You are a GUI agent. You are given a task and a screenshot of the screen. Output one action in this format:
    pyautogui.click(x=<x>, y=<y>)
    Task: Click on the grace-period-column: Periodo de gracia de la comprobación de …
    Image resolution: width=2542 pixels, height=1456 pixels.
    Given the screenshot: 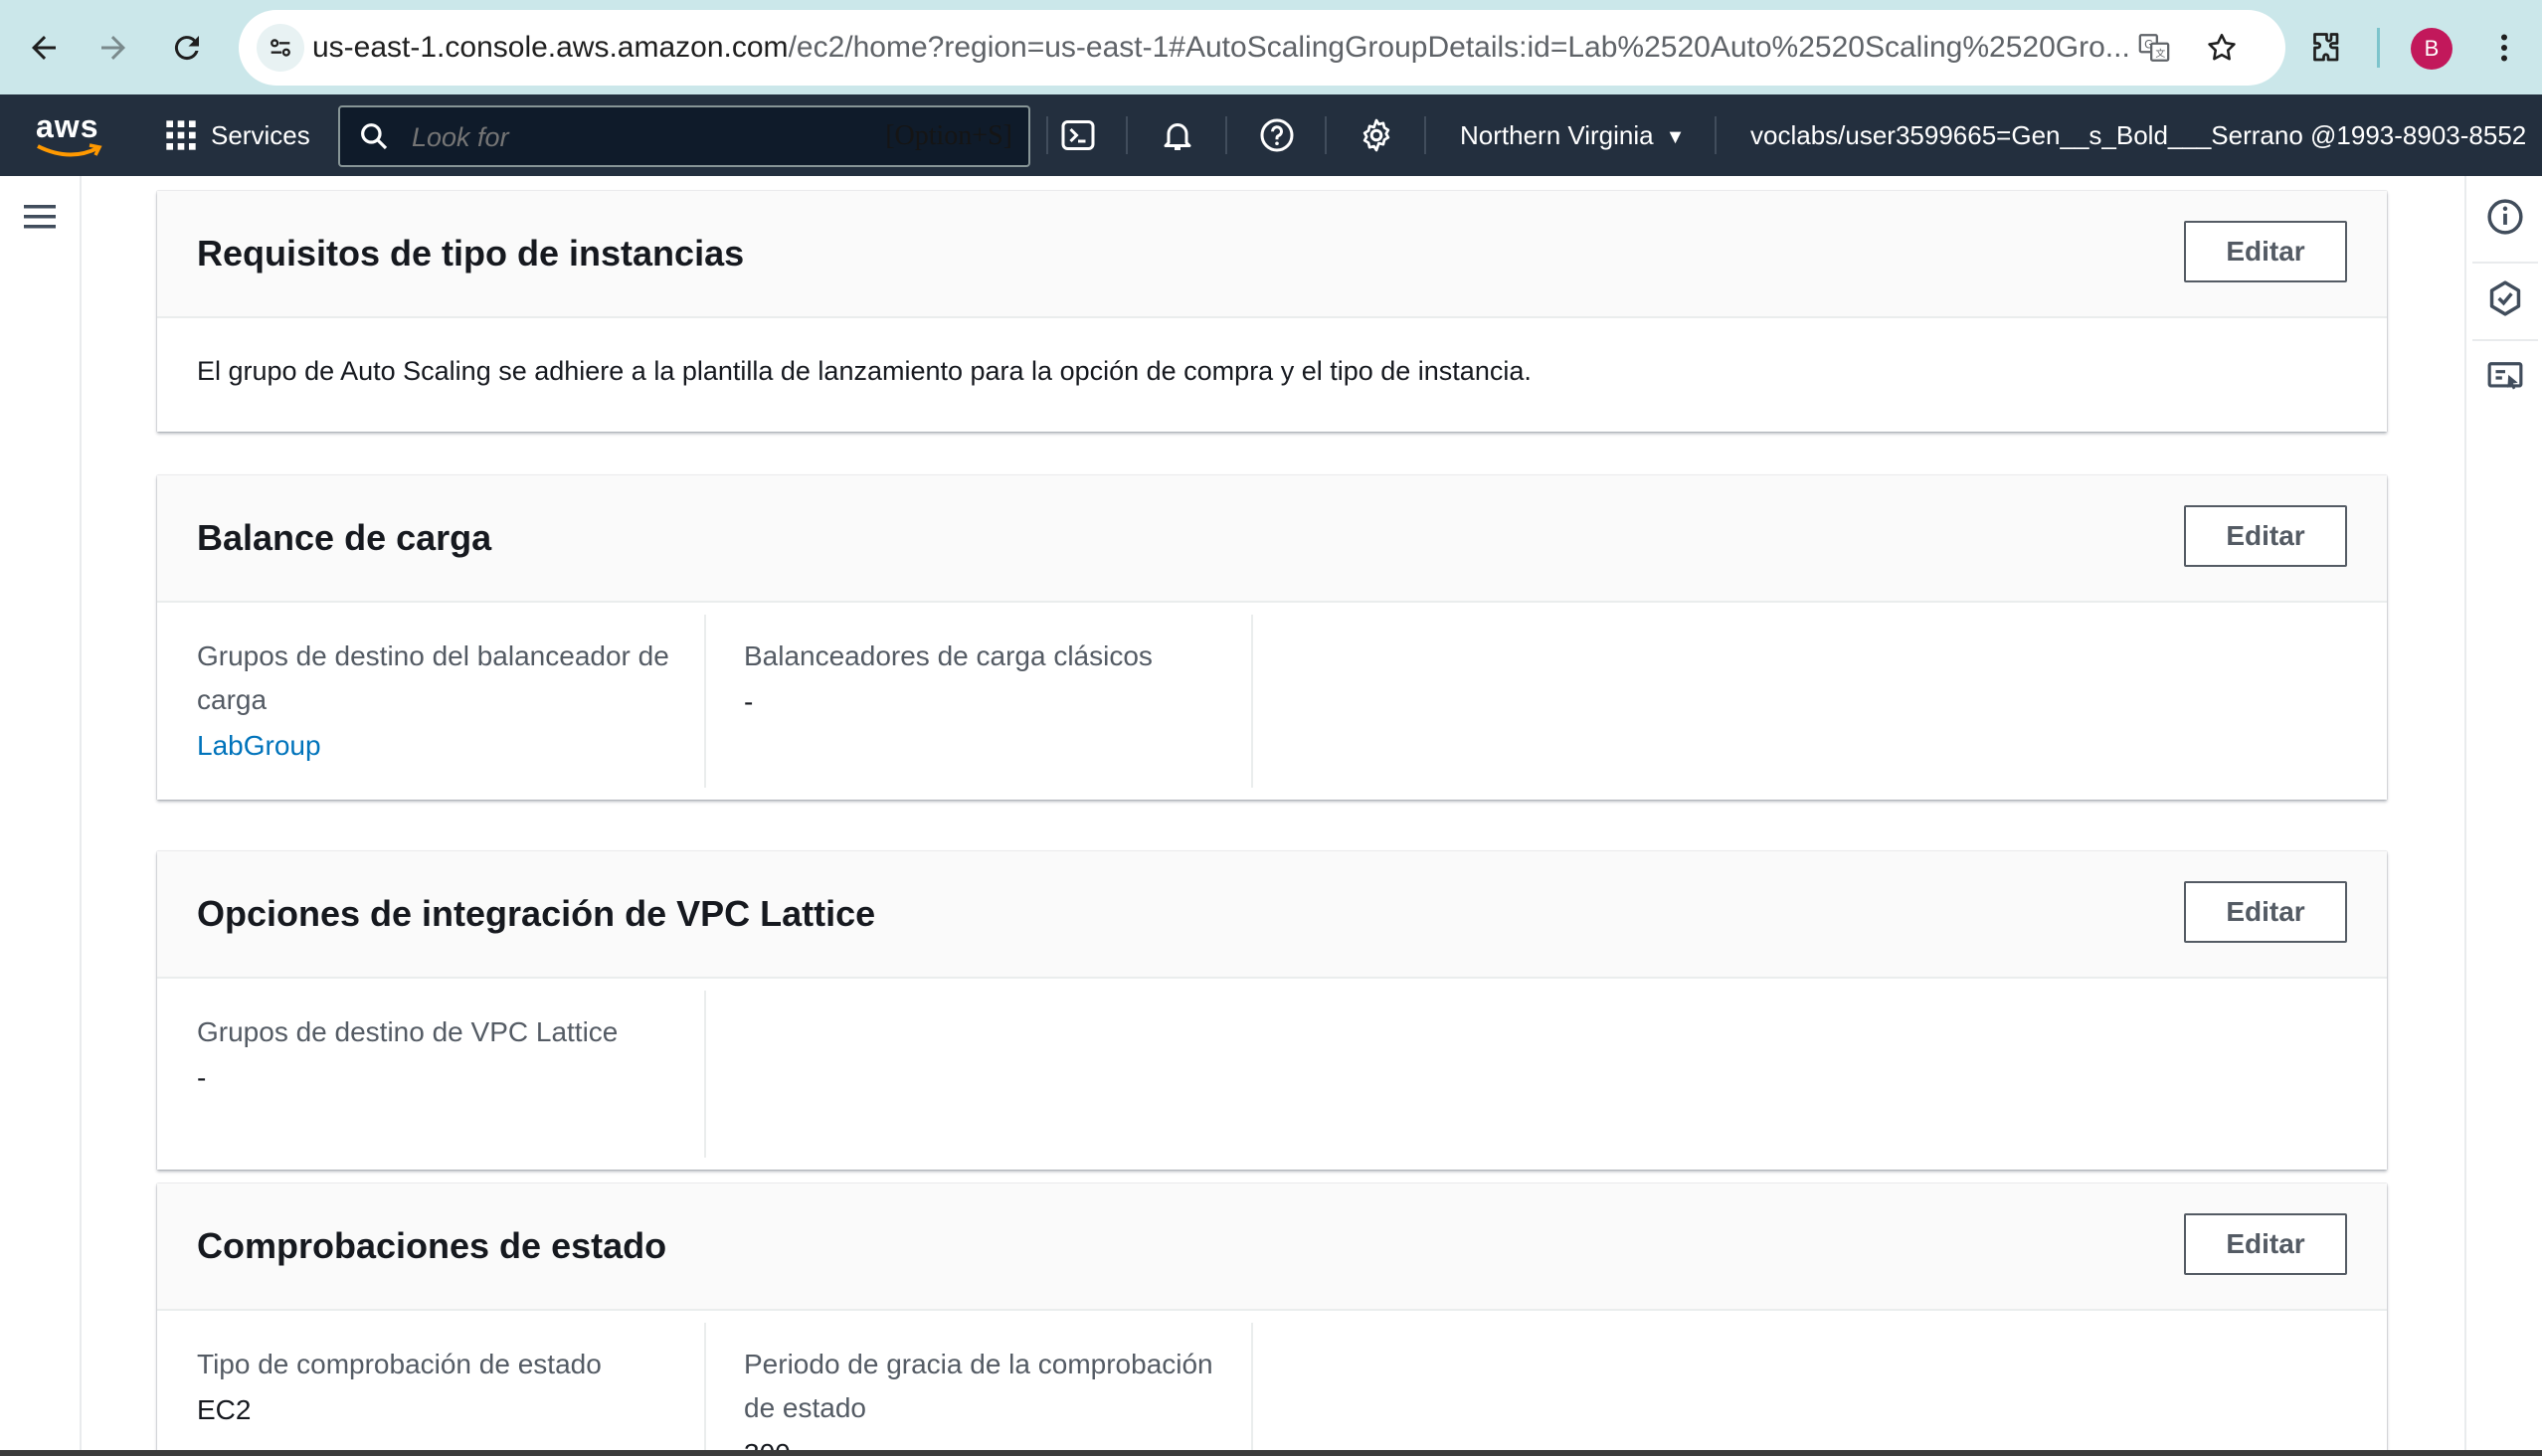 What is the action you would take?
    pyautogui.click(x=989, y=1389)
    